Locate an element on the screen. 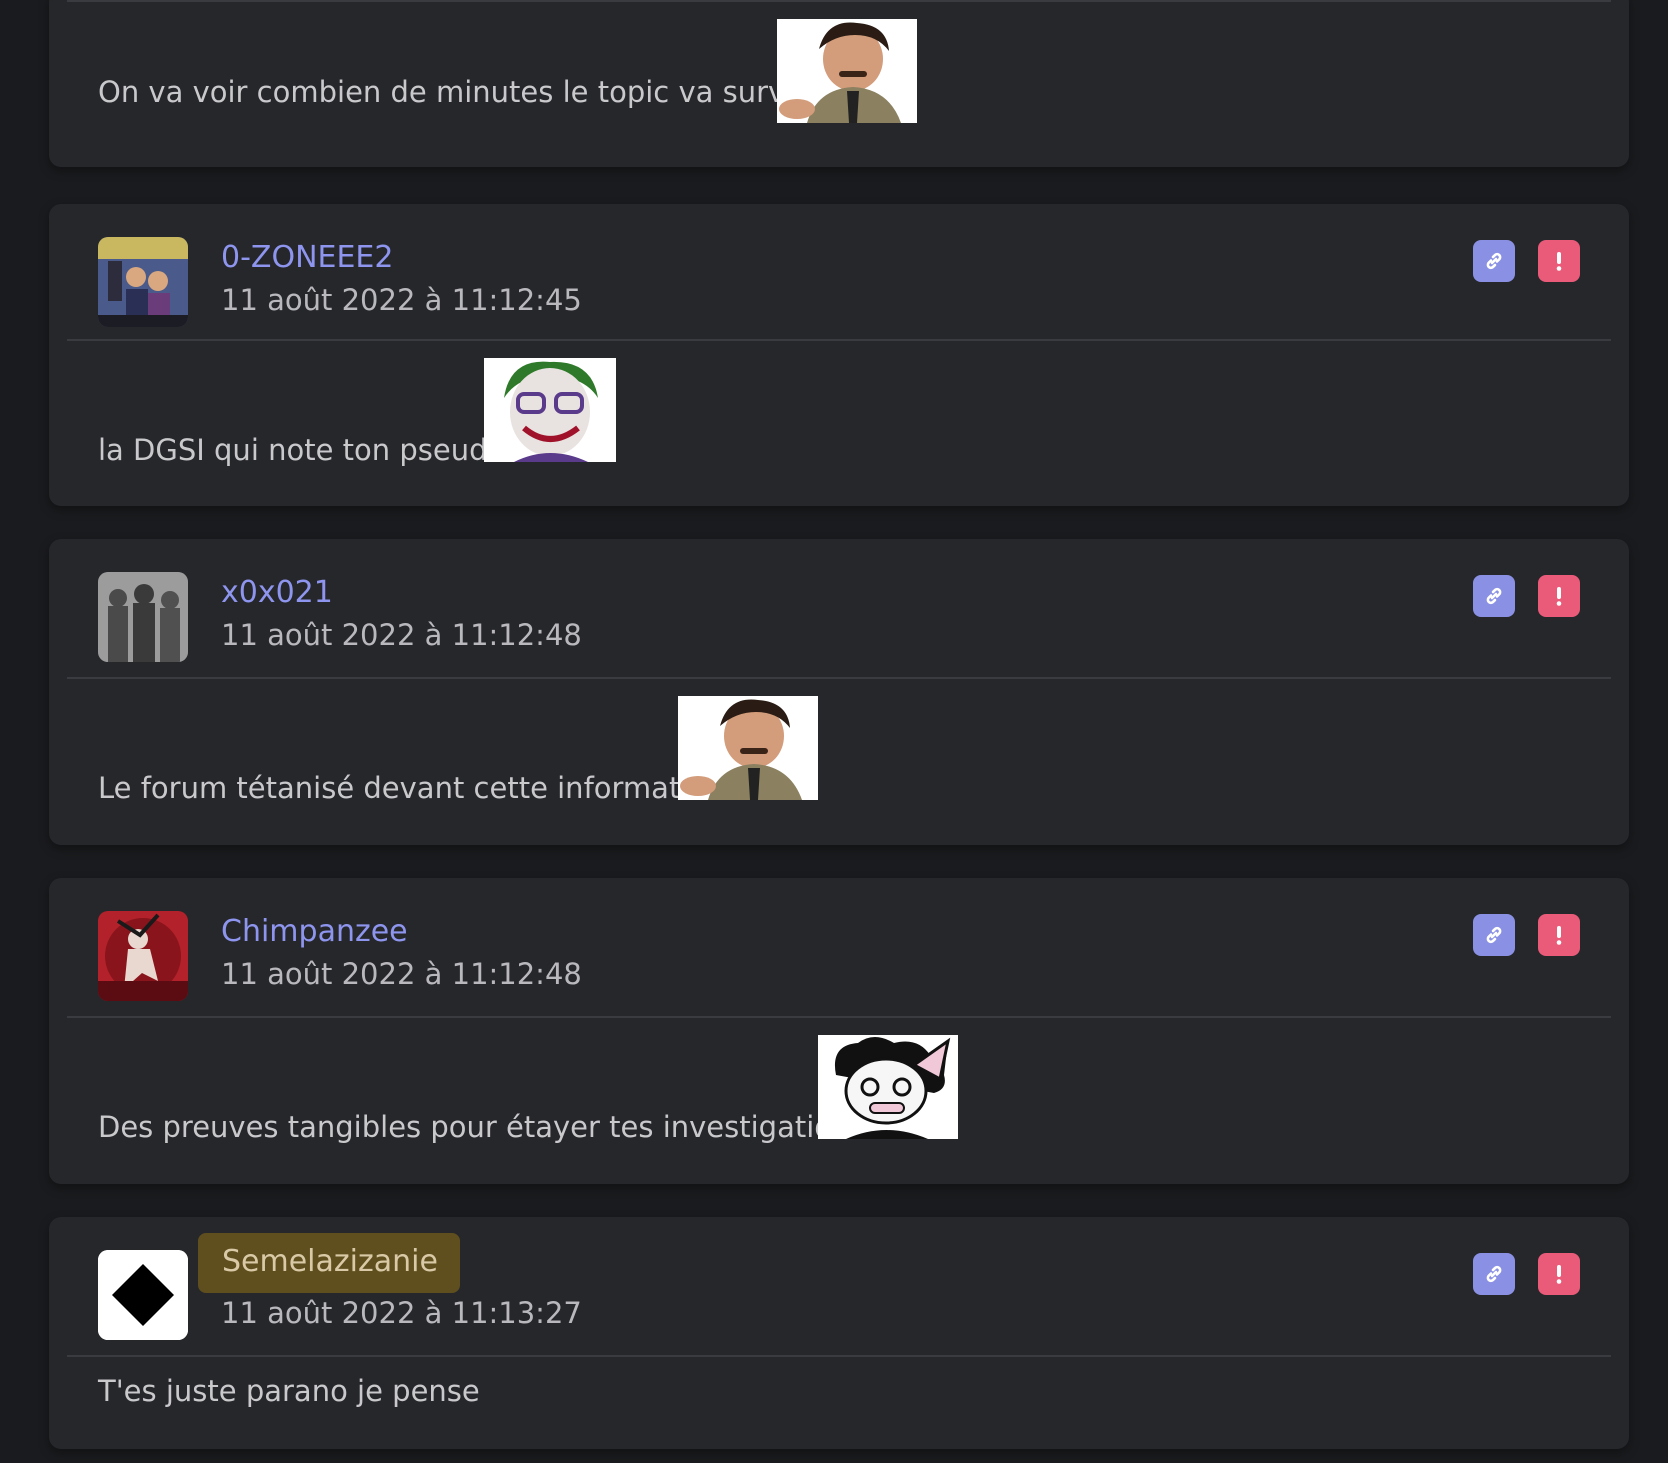  post-body: T'es juste parano je pense is located at coordinates (289, 1391).